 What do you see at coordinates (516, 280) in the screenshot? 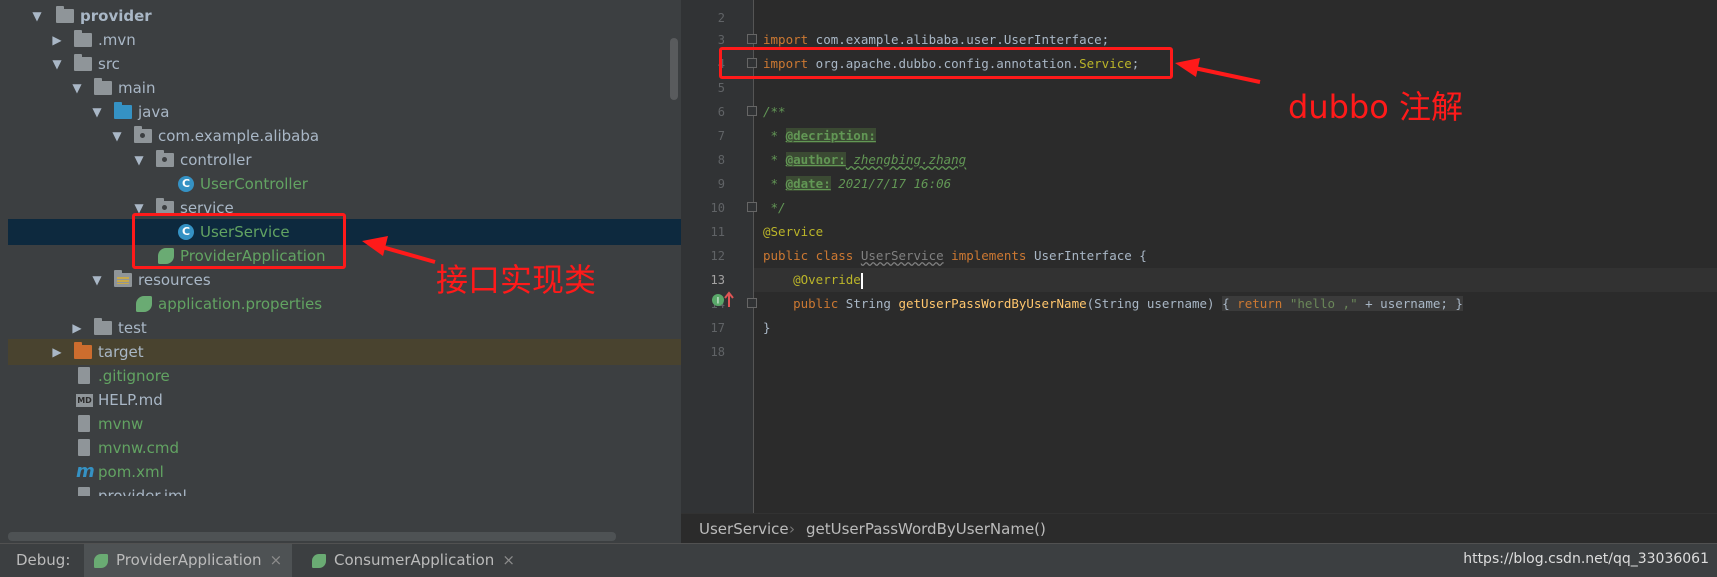
I see `annotation-impl: 接口实现类` at bounding box center [516, 280].